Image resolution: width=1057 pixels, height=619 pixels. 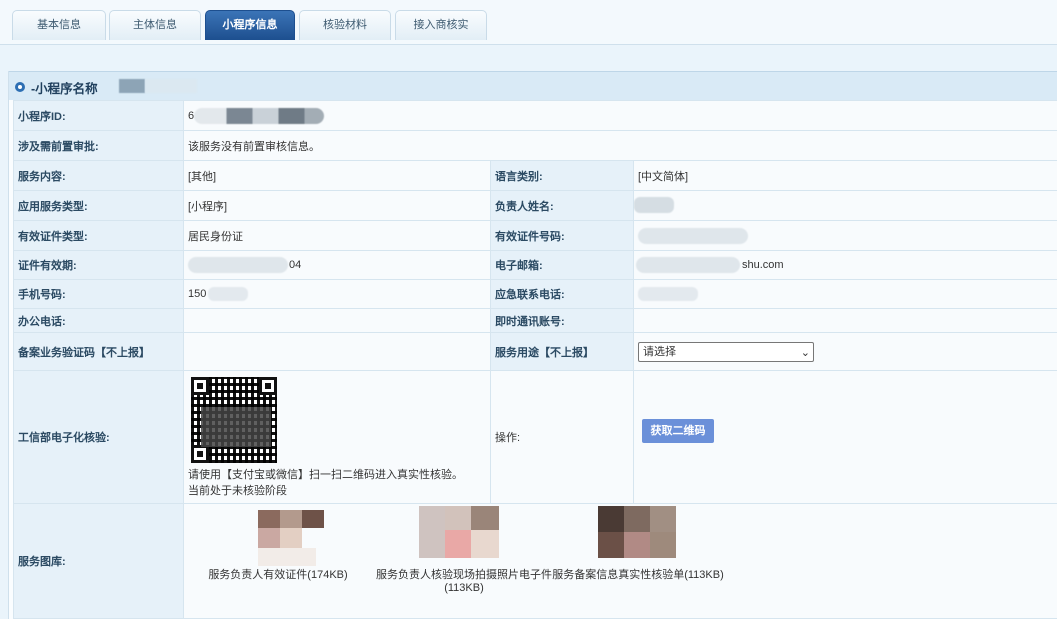 What do you see at coordinates (98, 265) in the screenshot?
I see `id-validity-label: 证件有效期:` at bounding box center [98, 265].